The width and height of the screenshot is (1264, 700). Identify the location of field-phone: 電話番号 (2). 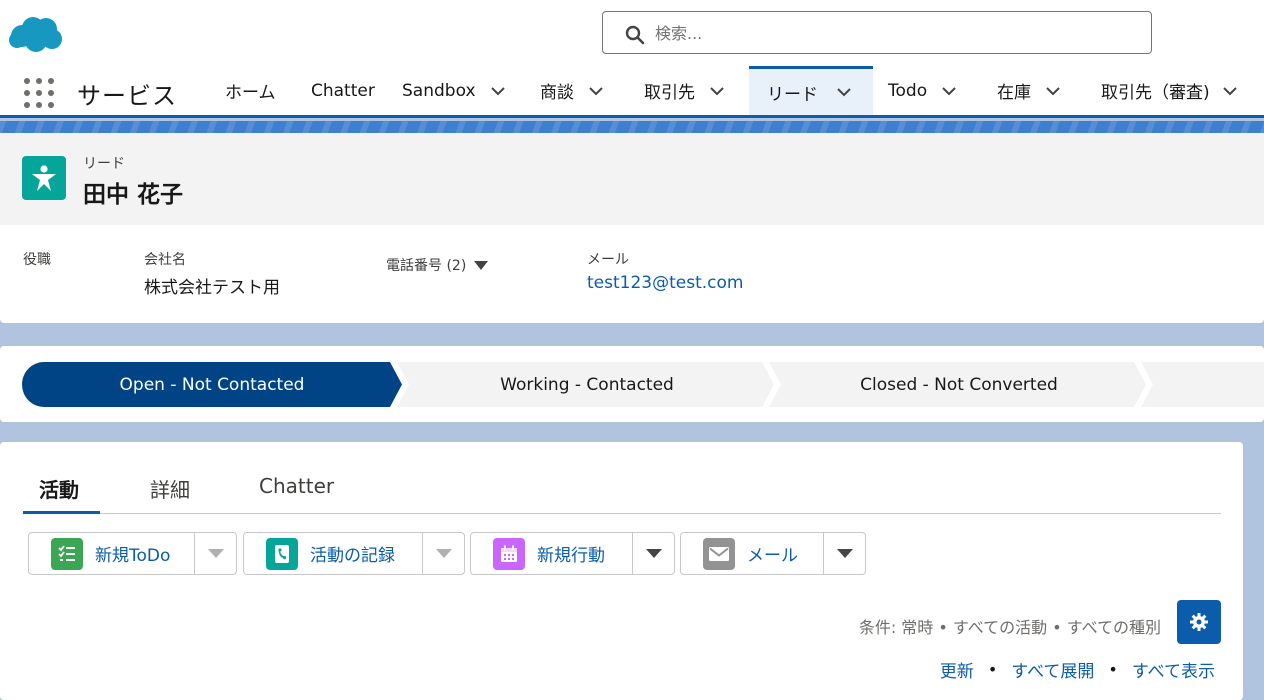
(437, 265).